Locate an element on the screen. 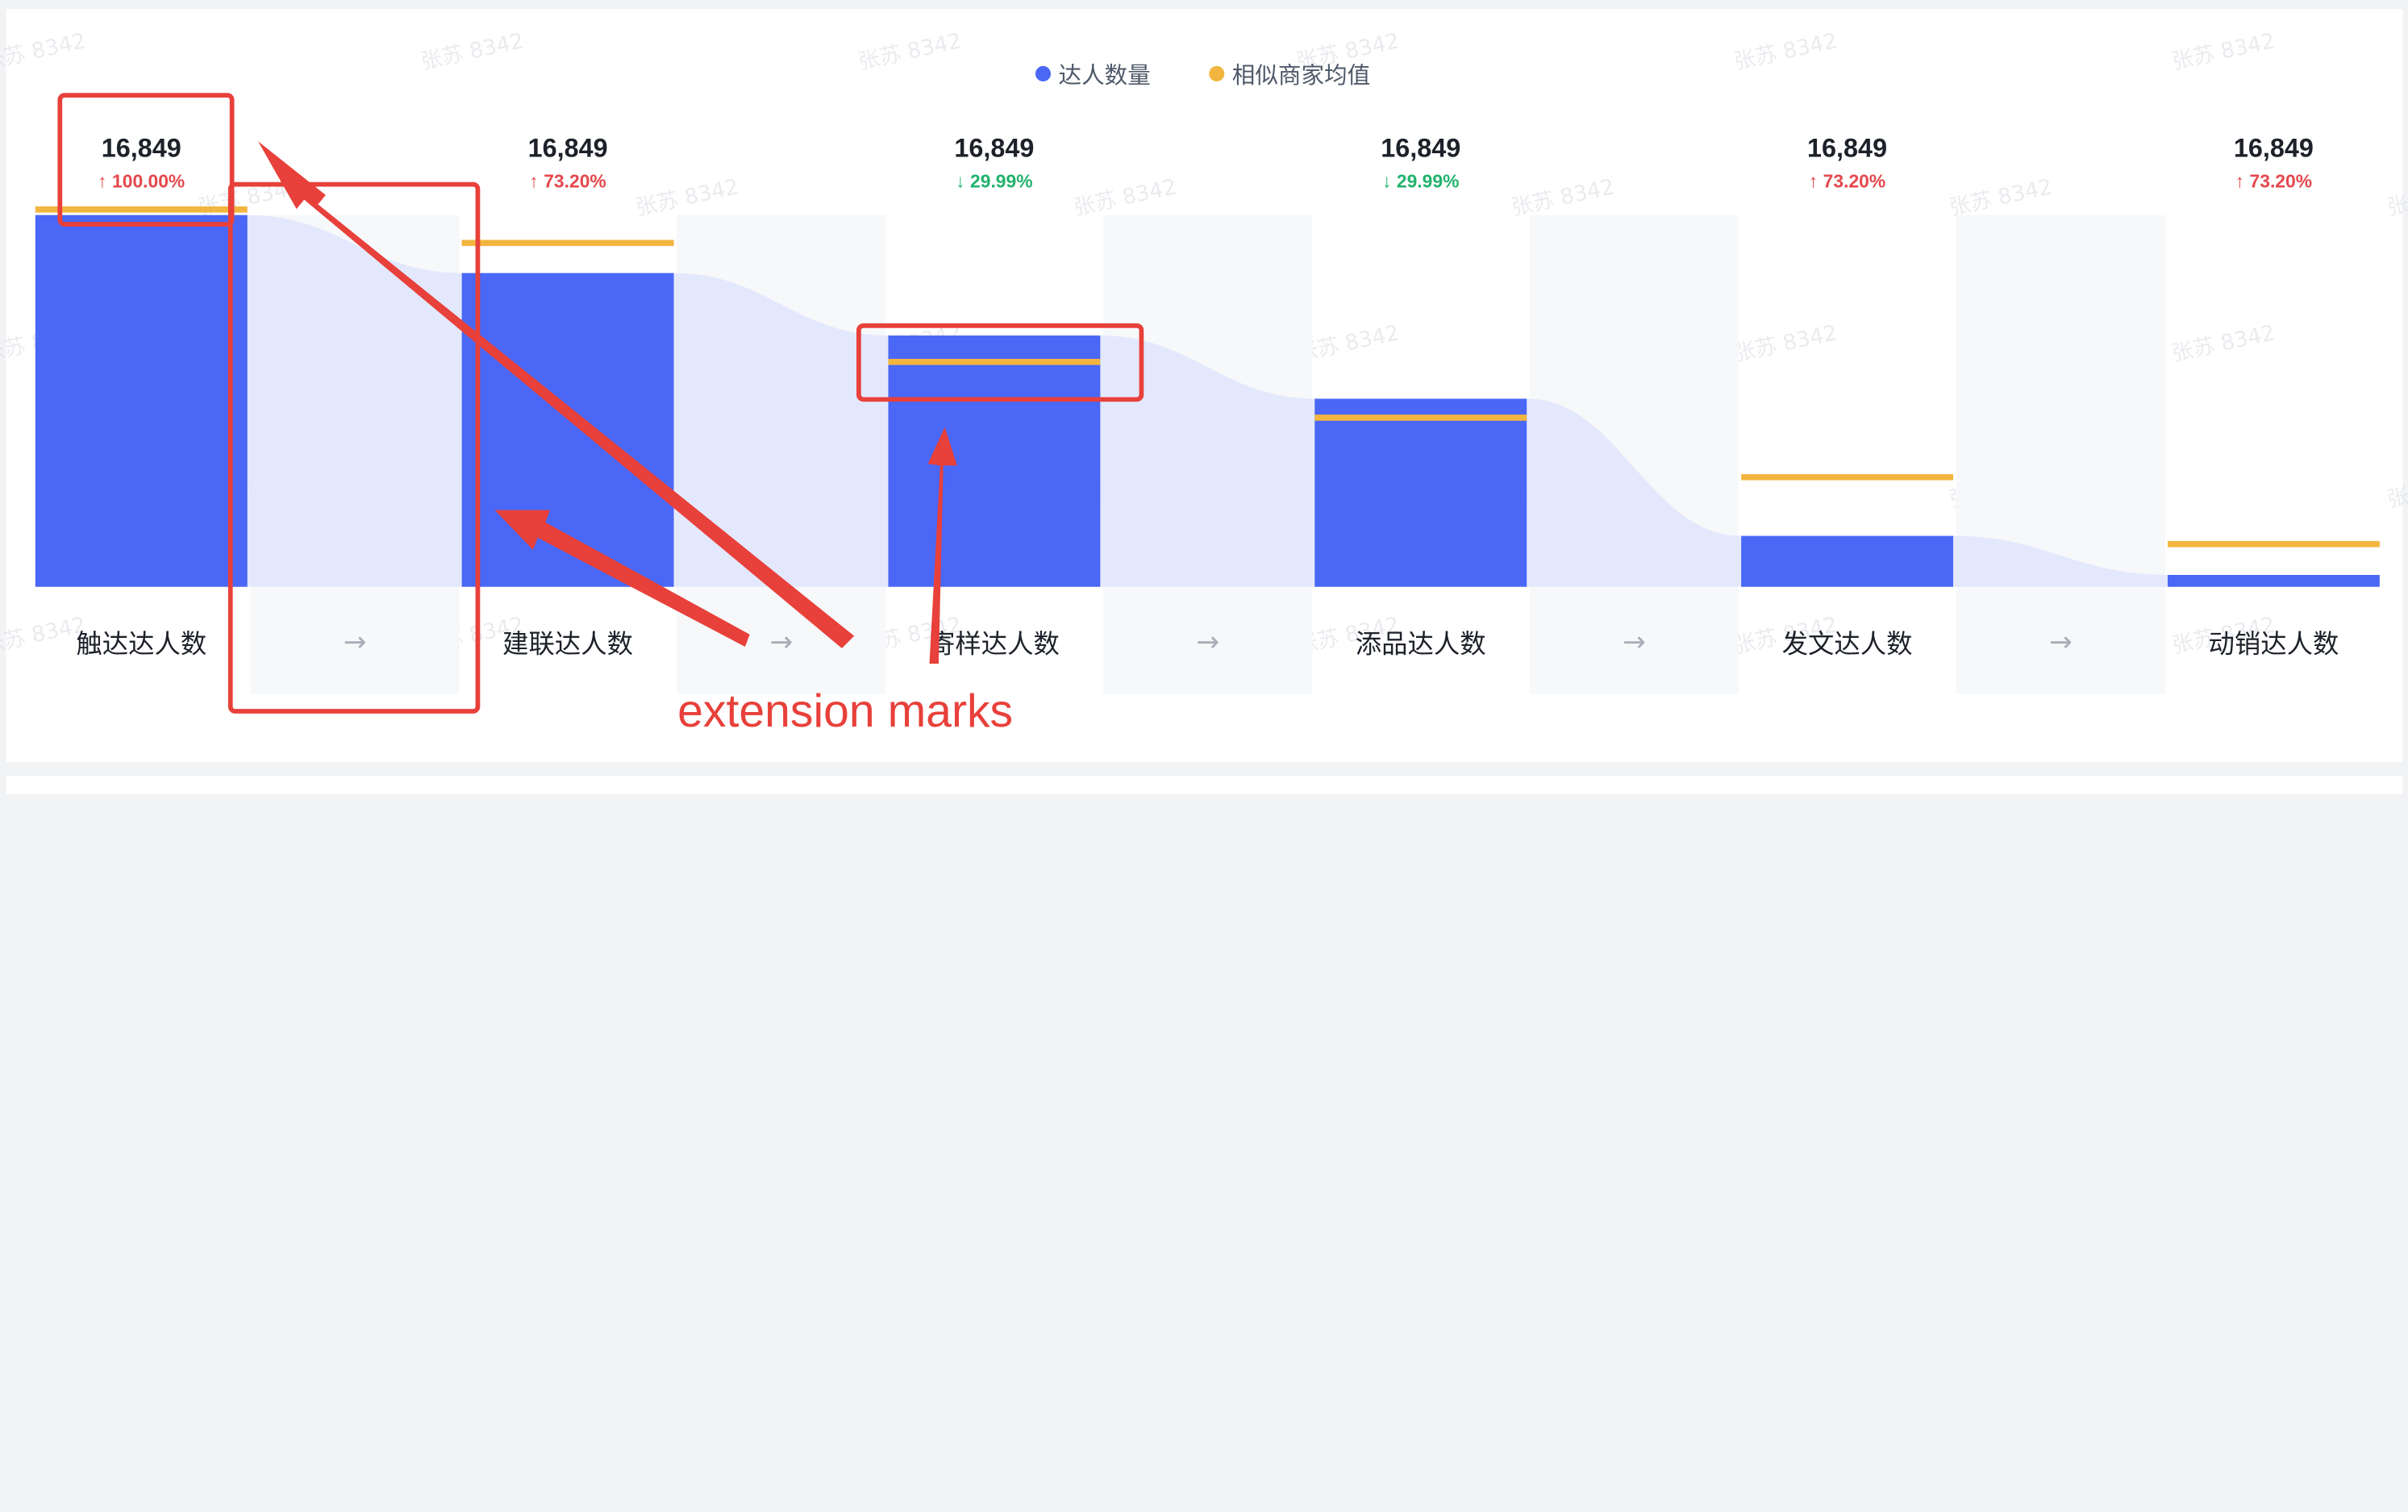  legend-item-mean: 相似商家均值 is located at coordinates (1289, 75).